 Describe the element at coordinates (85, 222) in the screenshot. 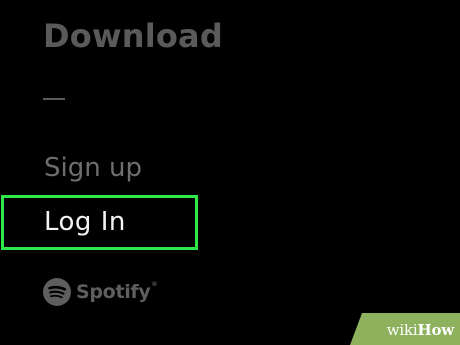

I see `log-in-link: Log In` at that location.